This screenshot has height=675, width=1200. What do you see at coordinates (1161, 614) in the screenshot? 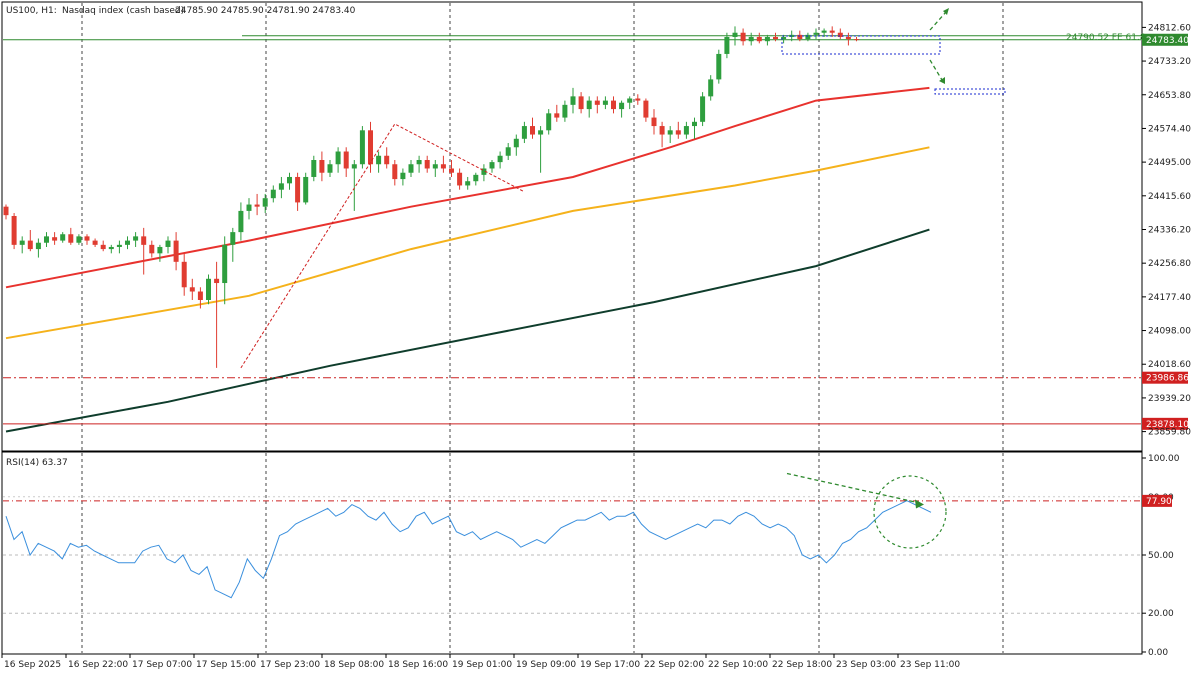
I see `rsi-tick-label: 20.00` at bounding box center [1161, 614].